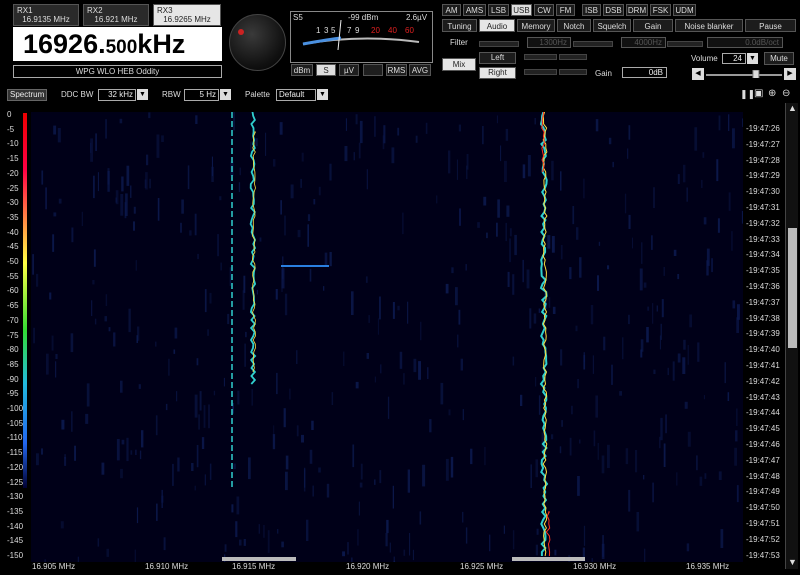 The image size is (800, 575). I want to click on rms-button: RMS, so click(396, 70).